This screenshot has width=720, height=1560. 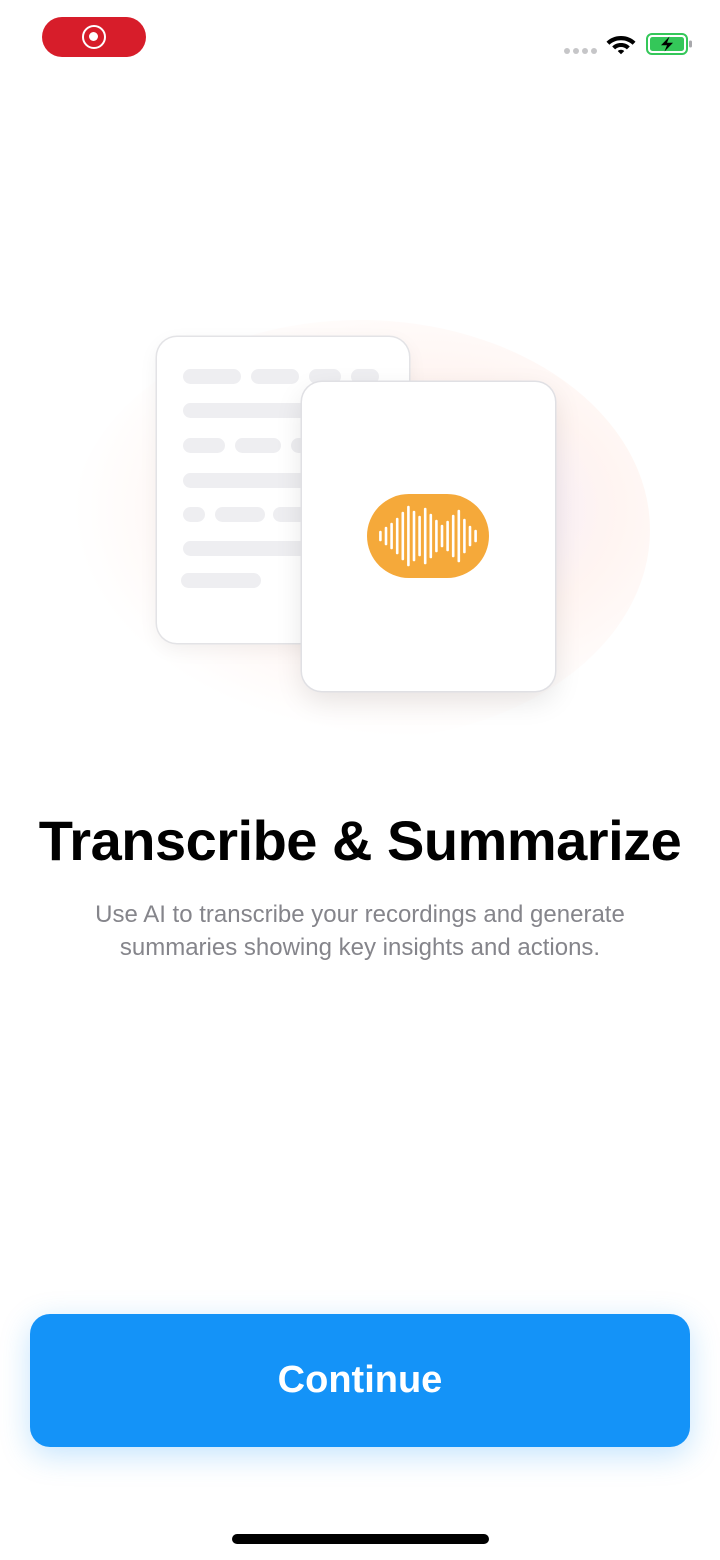 What do you see at coordinates (360, 840) in the screenshot?
I see `page-title: Transcribe & Summarize` at bounding box center [360, 840].